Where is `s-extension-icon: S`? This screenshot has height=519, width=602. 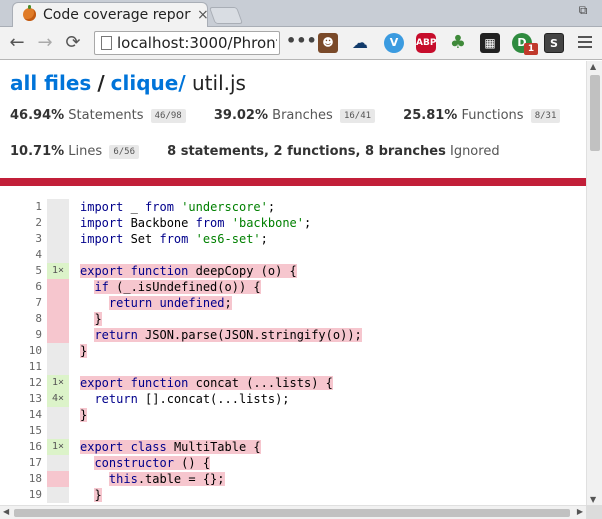 s-extension-icon: S is located at coordinates (554, 43).